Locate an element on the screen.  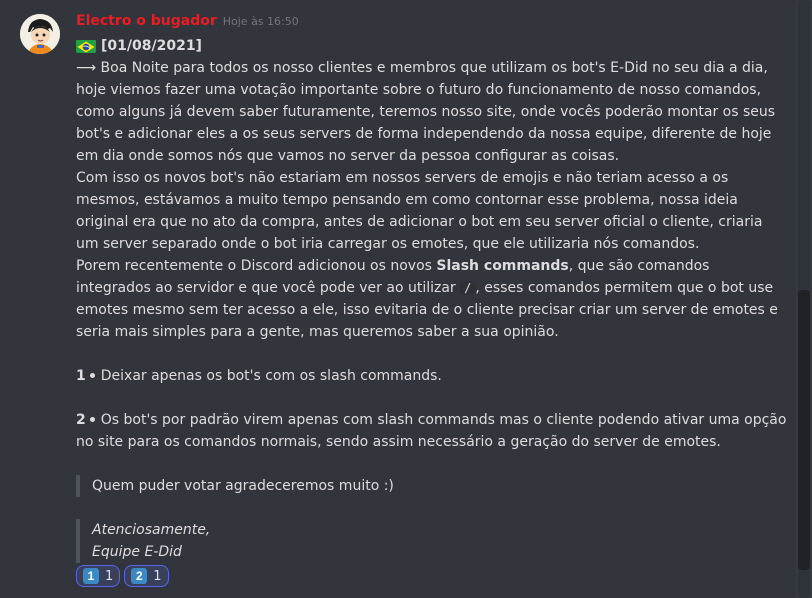
keycap-two-icon: 2 is located at coordinates (139, 576).